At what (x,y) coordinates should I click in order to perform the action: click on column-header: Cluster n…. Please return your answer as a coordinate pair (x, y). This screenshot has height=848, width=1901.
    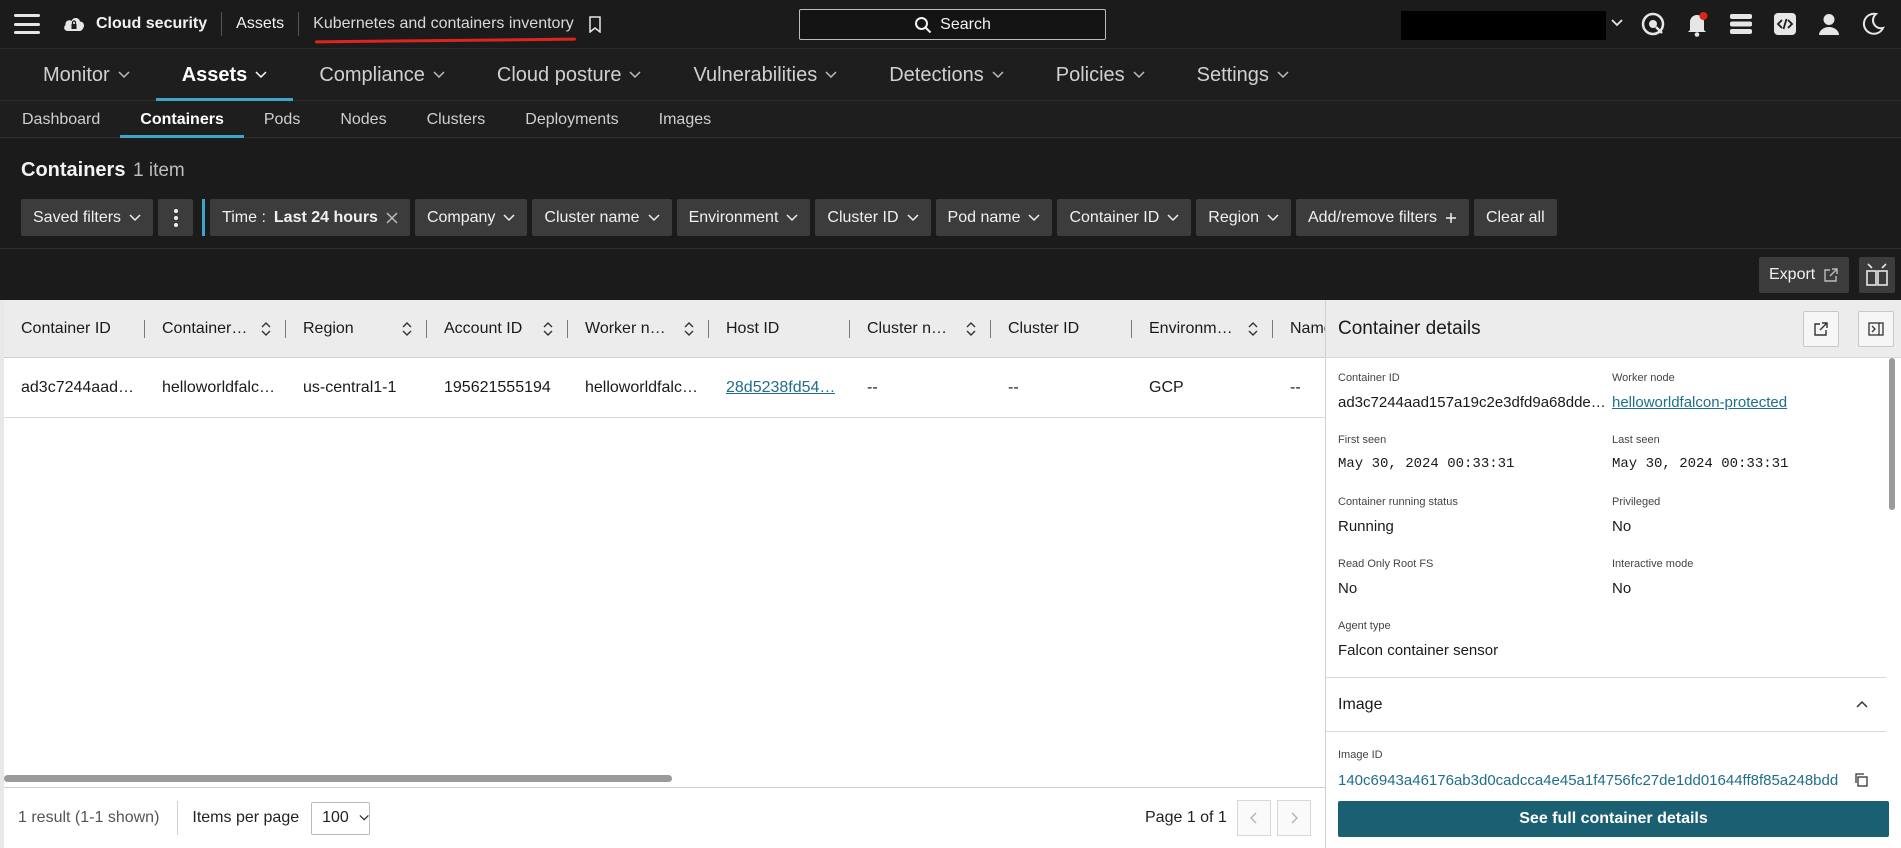
    Looking at the image, I should click on (920, 328).